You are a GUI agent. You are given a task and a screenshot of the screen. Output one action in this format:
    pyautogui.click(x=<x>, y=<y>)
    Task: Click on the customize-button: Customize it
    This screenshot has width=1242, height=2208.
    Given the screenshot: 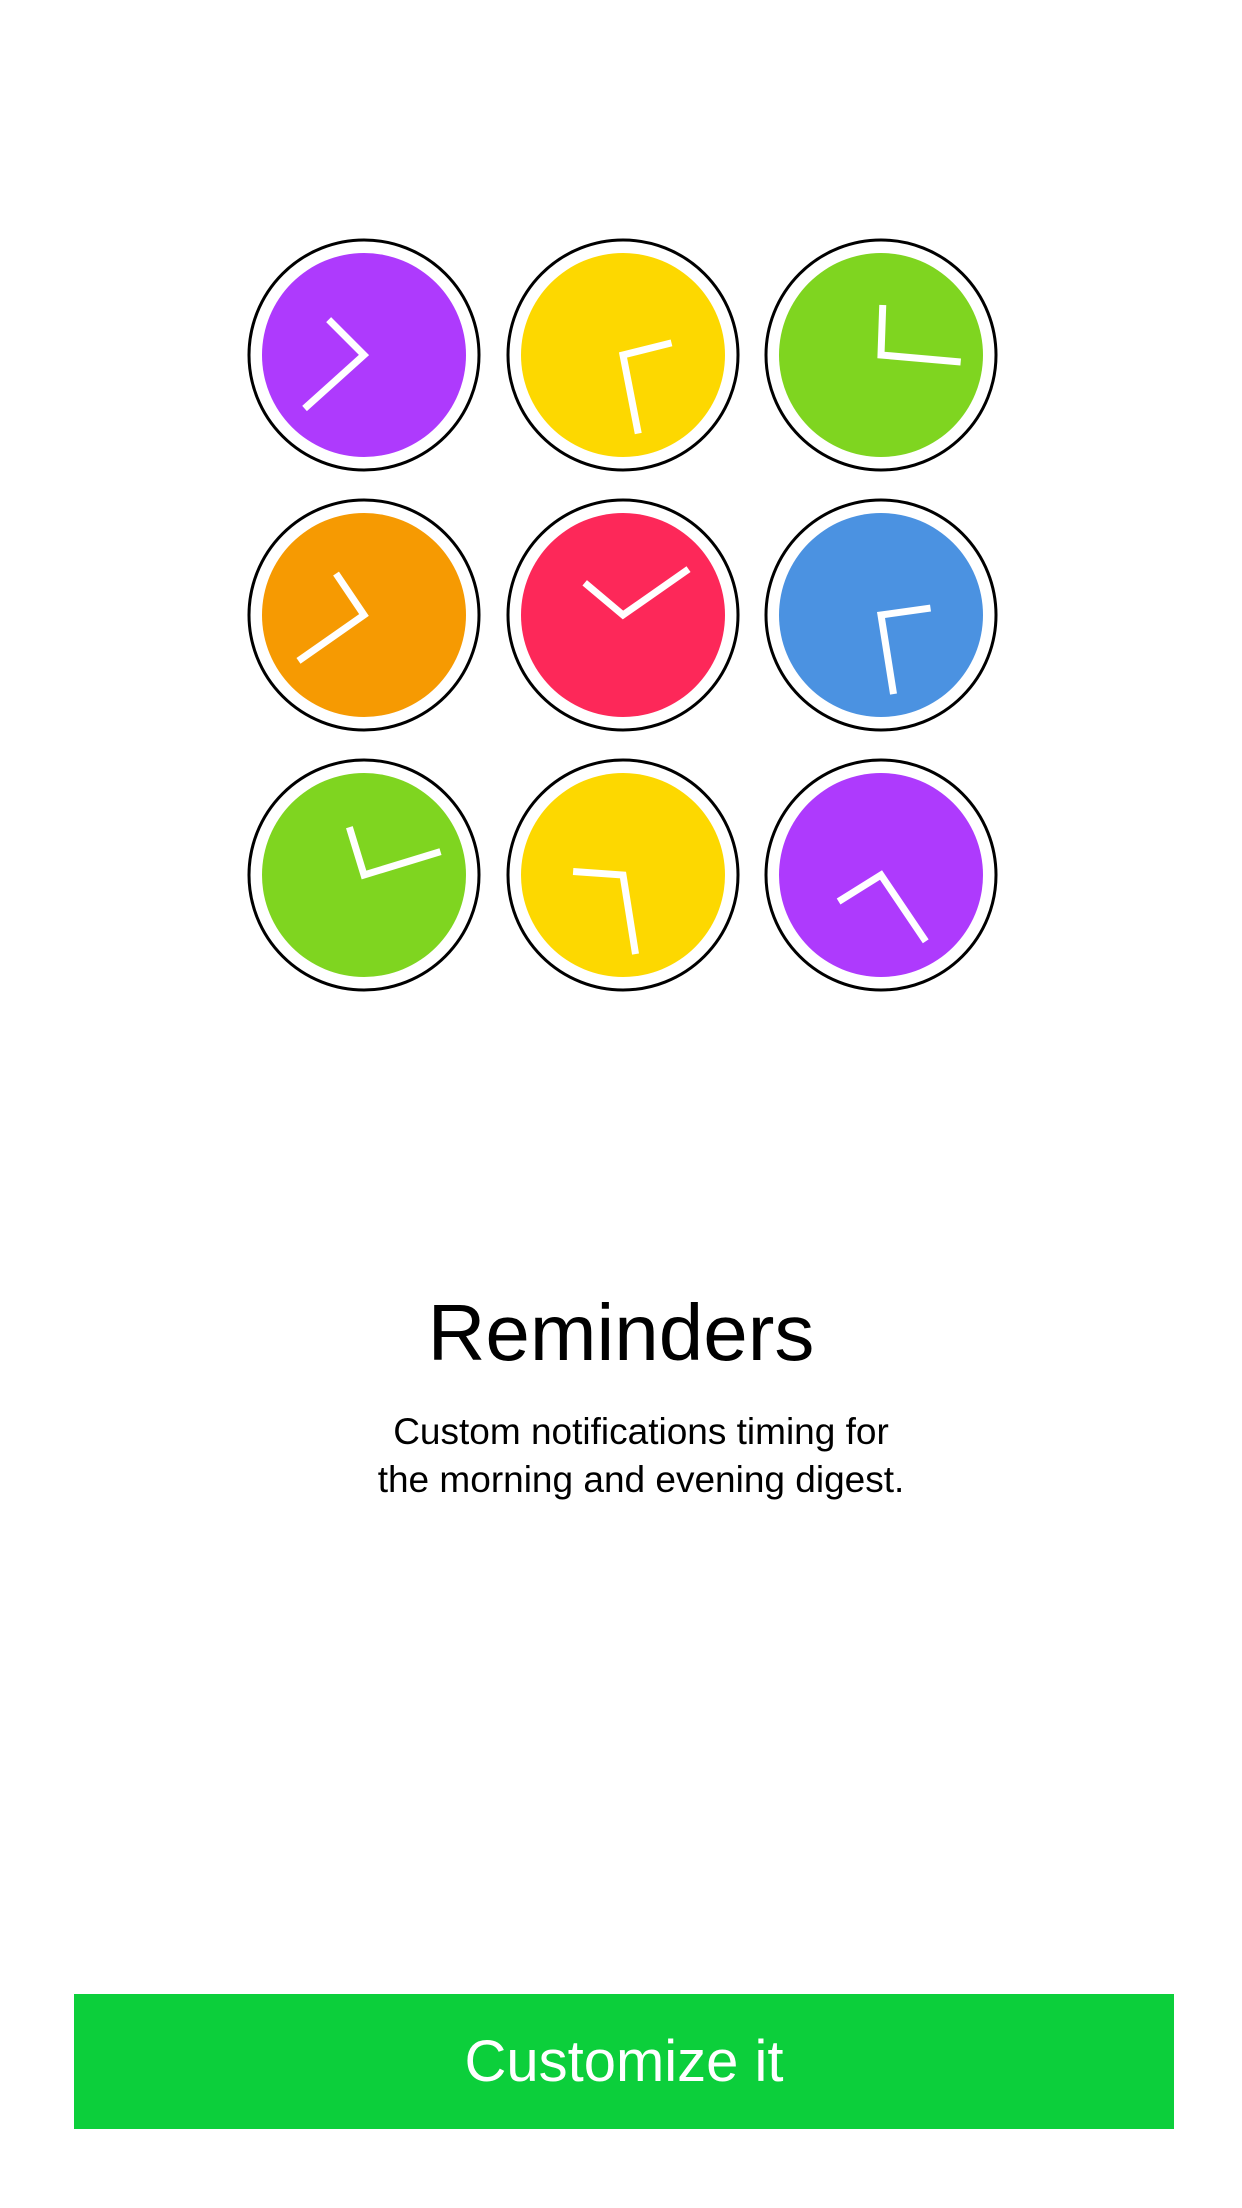 What is the action you would take?
    pyautogui.click(x=624, y=2061)
    